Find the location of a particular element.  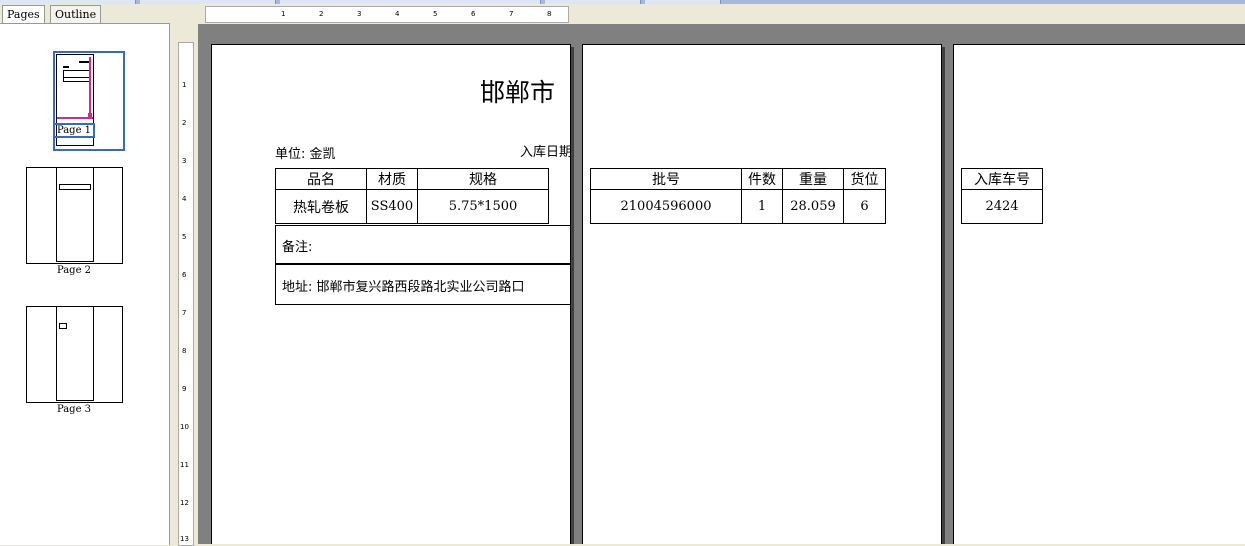

vertical-ruler: 1 2 3 4 5 6 7 8 9 10 11 12 13 is located at coordinates (186, 294).